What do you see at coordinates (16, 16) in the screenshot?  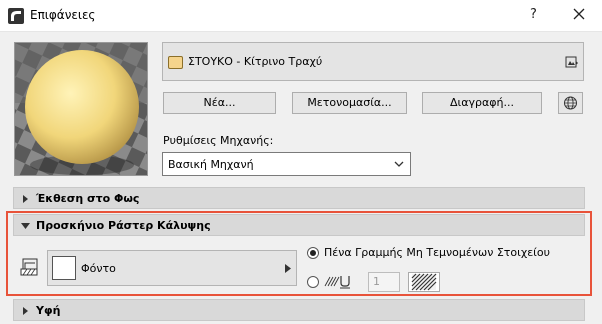 I see `app-logo-icon` at bounding box center [16, 16].